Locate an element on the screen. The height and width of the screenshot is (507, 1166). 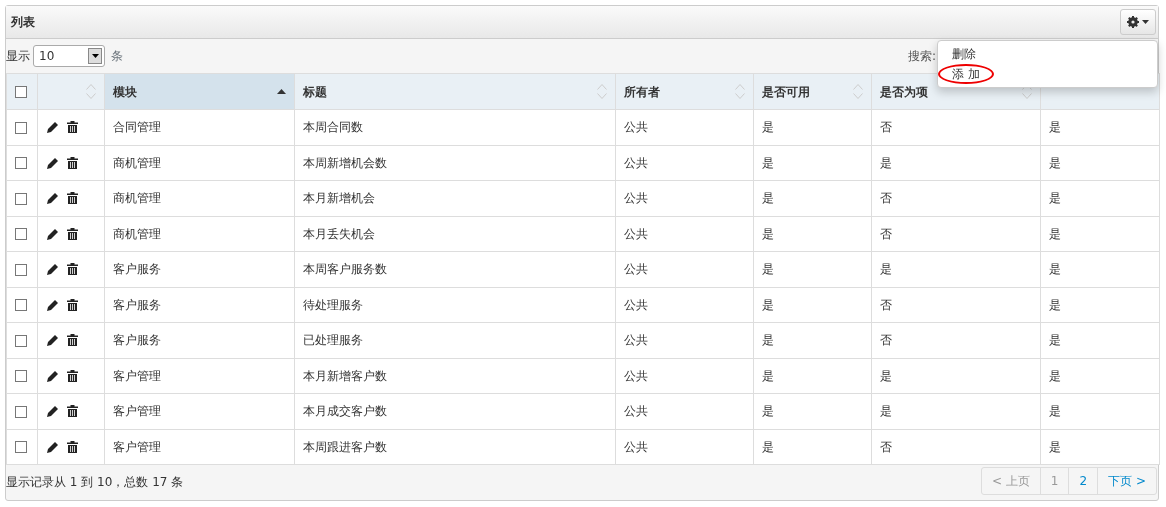
table-cell: 本周新增机会数 is located at coordinates (345, 162).